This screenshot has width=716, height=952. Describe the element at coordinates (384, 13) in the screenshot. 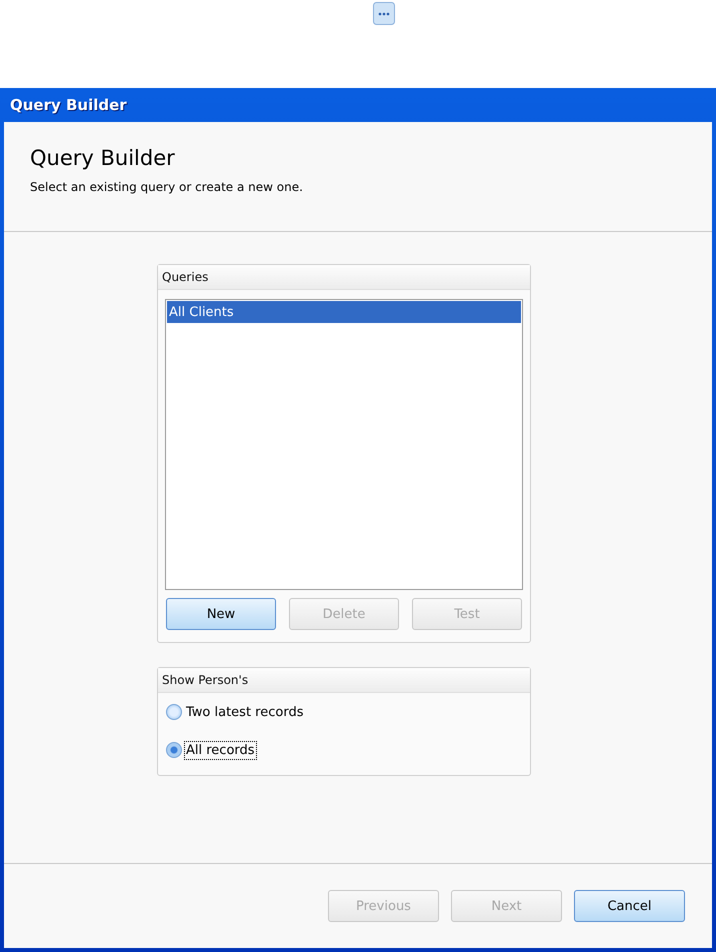

I see `more-icon` at that location.